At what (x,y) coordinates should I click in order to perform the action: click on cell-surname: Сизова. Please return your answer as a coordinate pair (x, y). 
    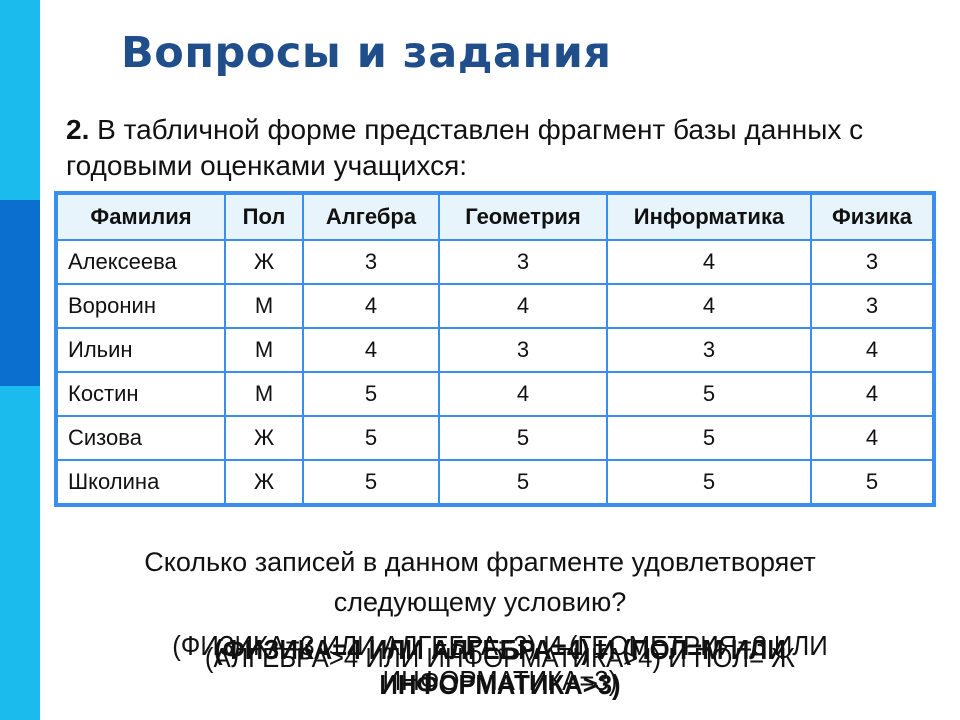
    Looking at the image, I should click on (140, 438).